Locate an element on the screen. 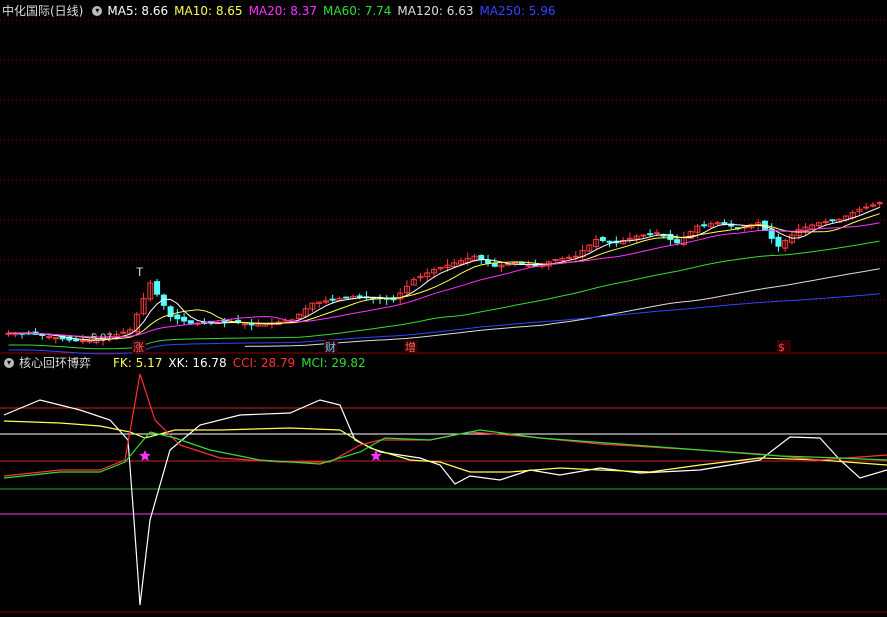 This screenshot has width=887, height=617. indicator-legend-item-2: CCI: 28.79 is located at coordinates (264, 363).